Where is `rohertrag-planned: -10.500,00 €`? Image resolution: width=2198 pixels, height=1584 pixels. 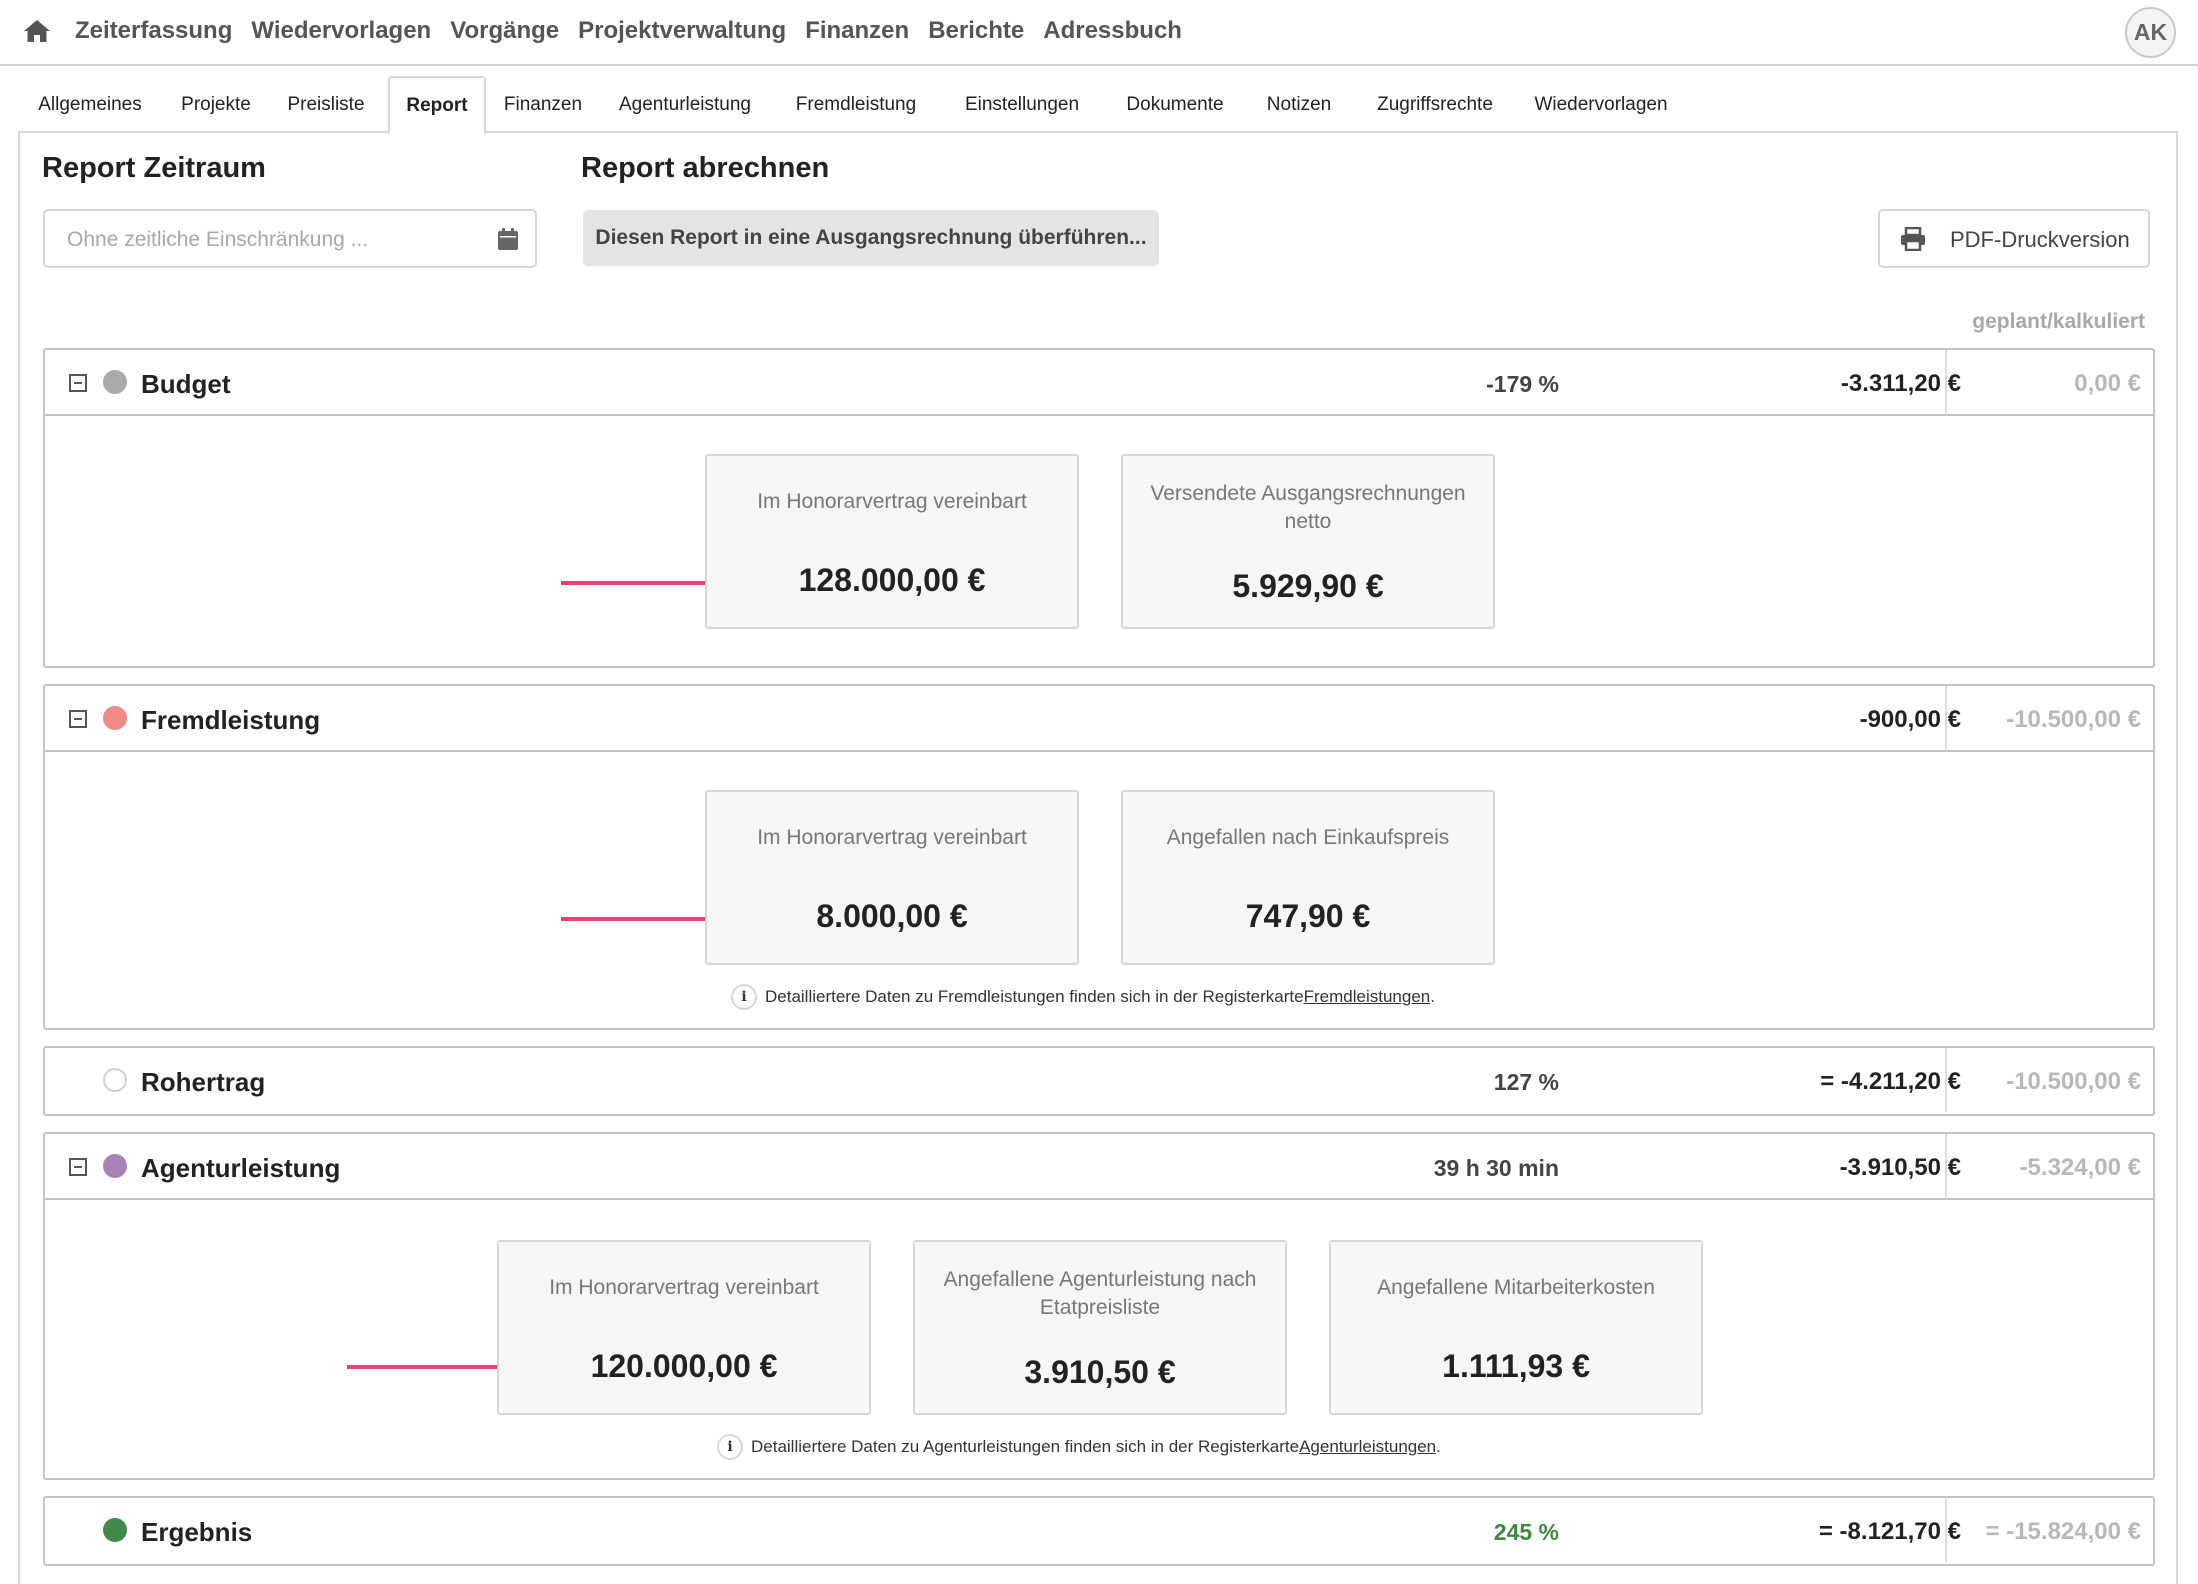
rohertrag-planned: -10.500,00 € is located at coordinates (2073, 1081).